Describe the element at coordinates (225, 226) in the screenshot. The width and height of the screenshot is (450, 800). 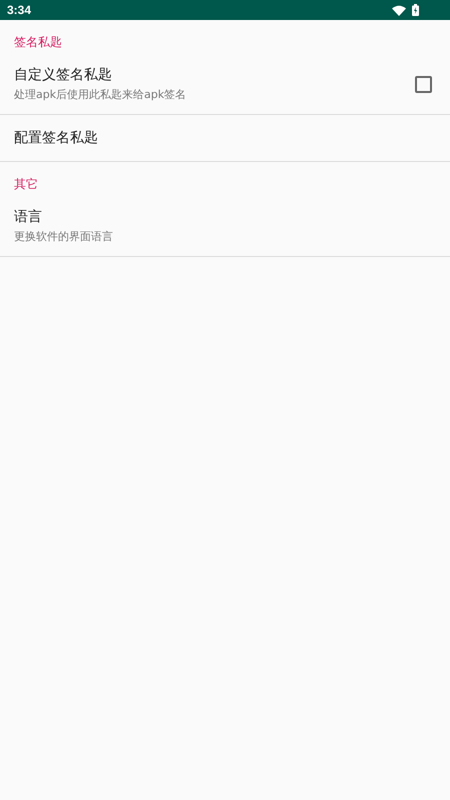
I see `preference-item: 语言 更换软件的界面语言` at that location.